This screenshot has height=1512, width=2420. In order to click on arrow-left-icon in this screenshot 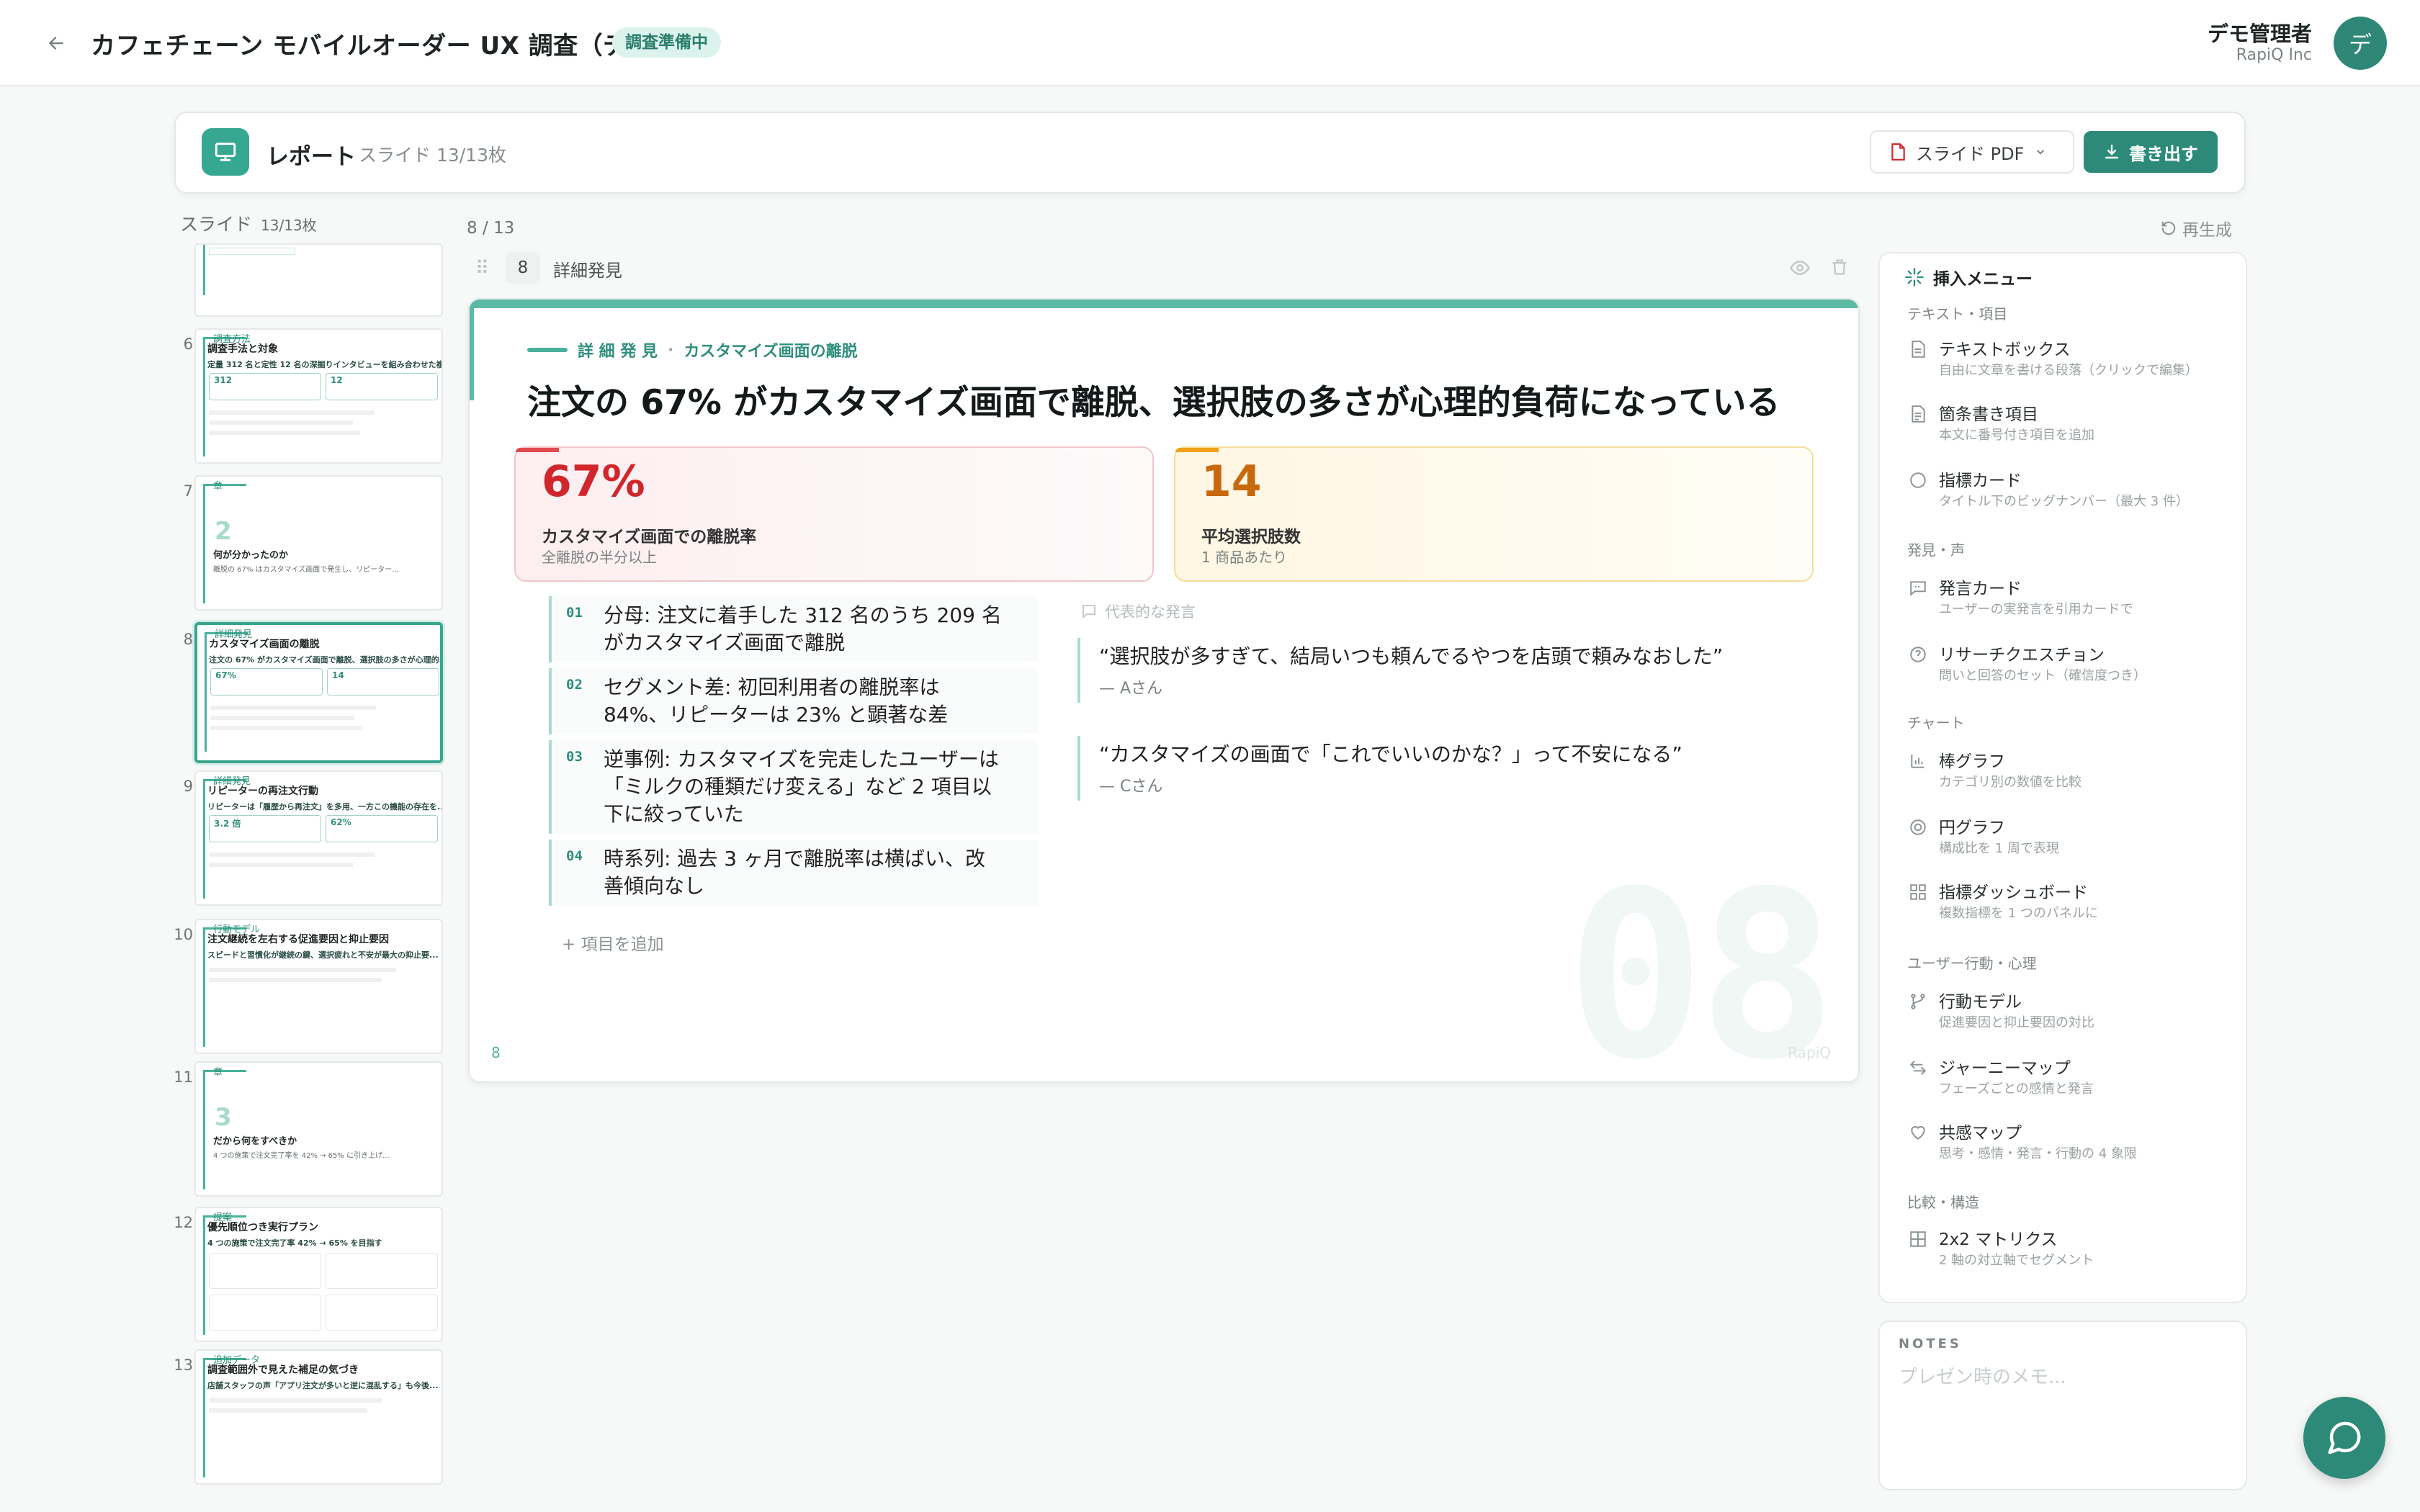, I will do `click(55, 43)`.